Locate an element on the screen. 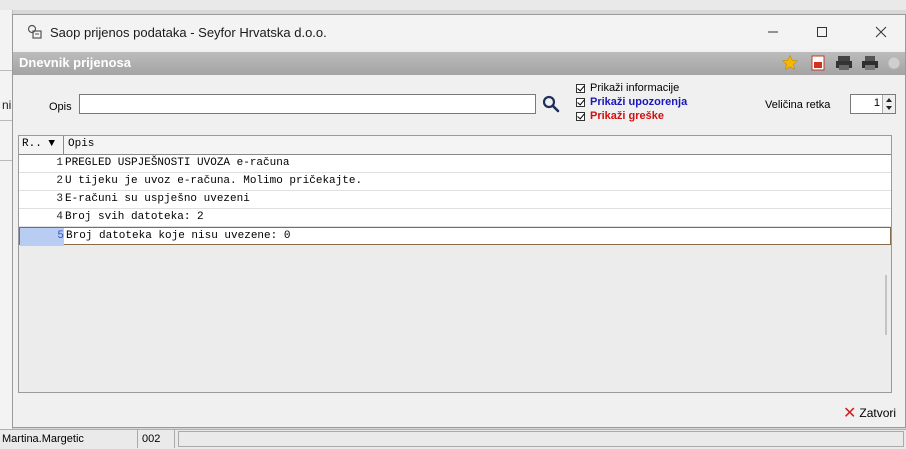  status-bar: Martina.Margetic 002 is located at coordinates (453, 439).